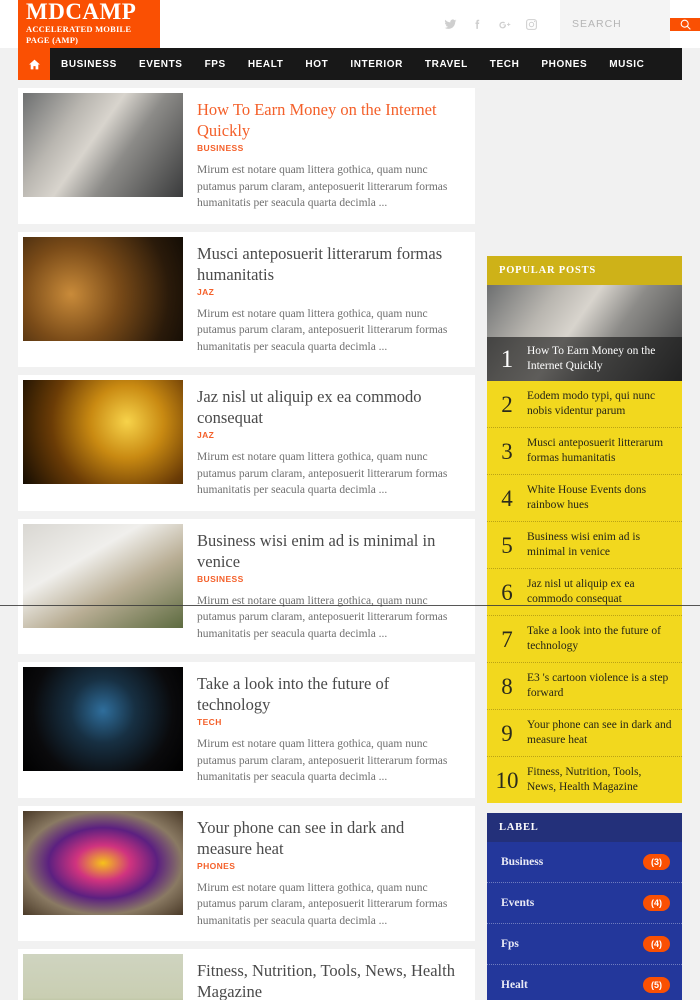  I want to click on popular-post-rank: 7, so click(507, 639).